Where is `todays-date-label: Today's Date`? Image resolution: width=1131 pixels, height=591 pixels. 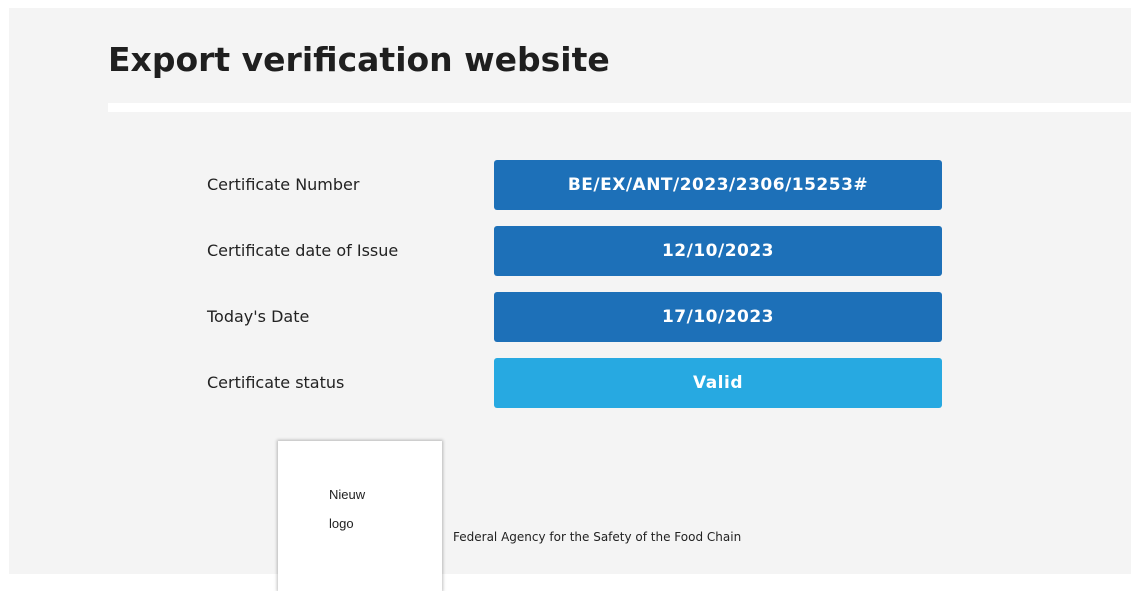
todays-date-label: Today's Date is located at coordinates (258, 316).